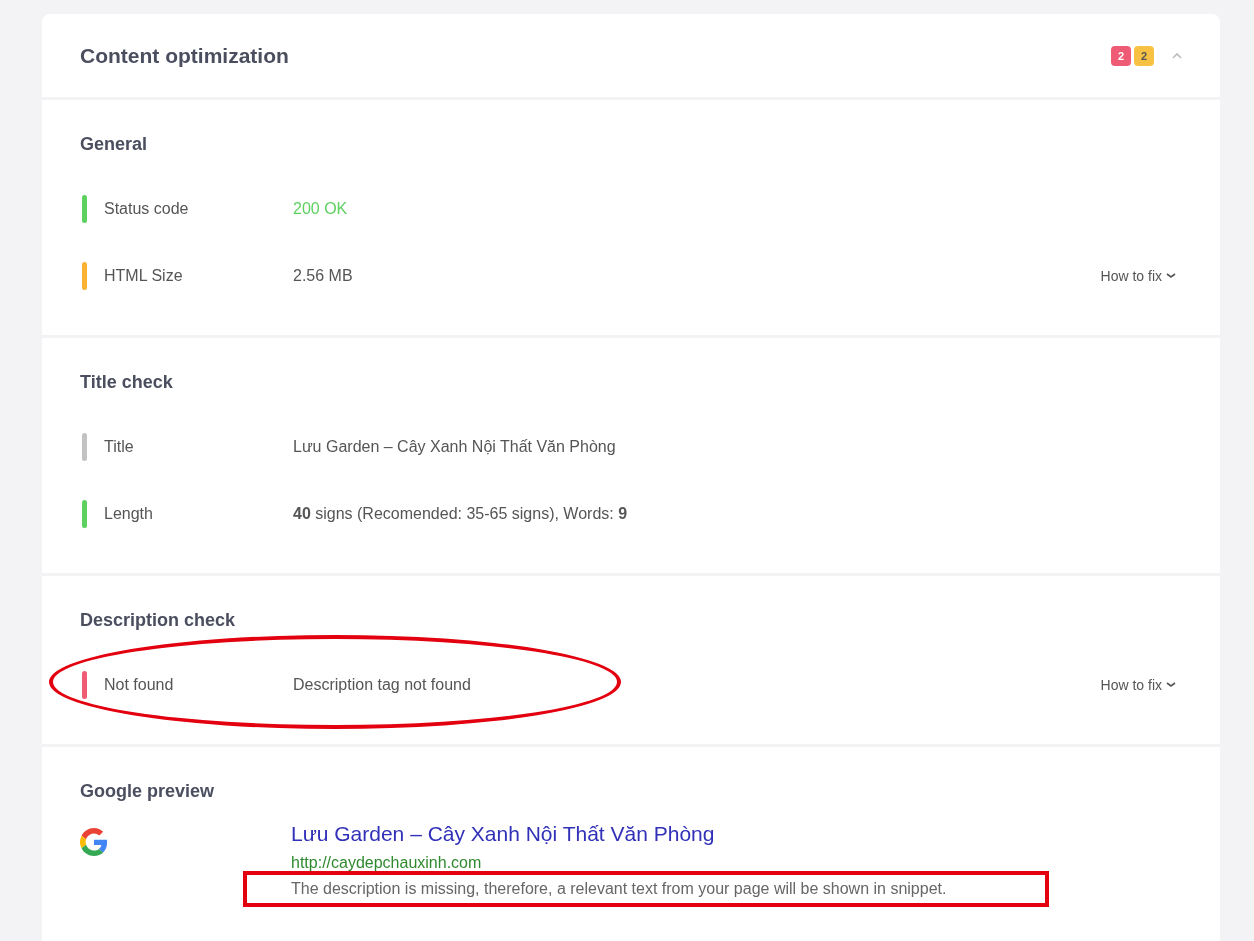 This screenshot has width=1254, height=941. What do you see at coordinates (119, 446) in the screenshot?
I see `check-label: Title` at bounding box center [119, 446].